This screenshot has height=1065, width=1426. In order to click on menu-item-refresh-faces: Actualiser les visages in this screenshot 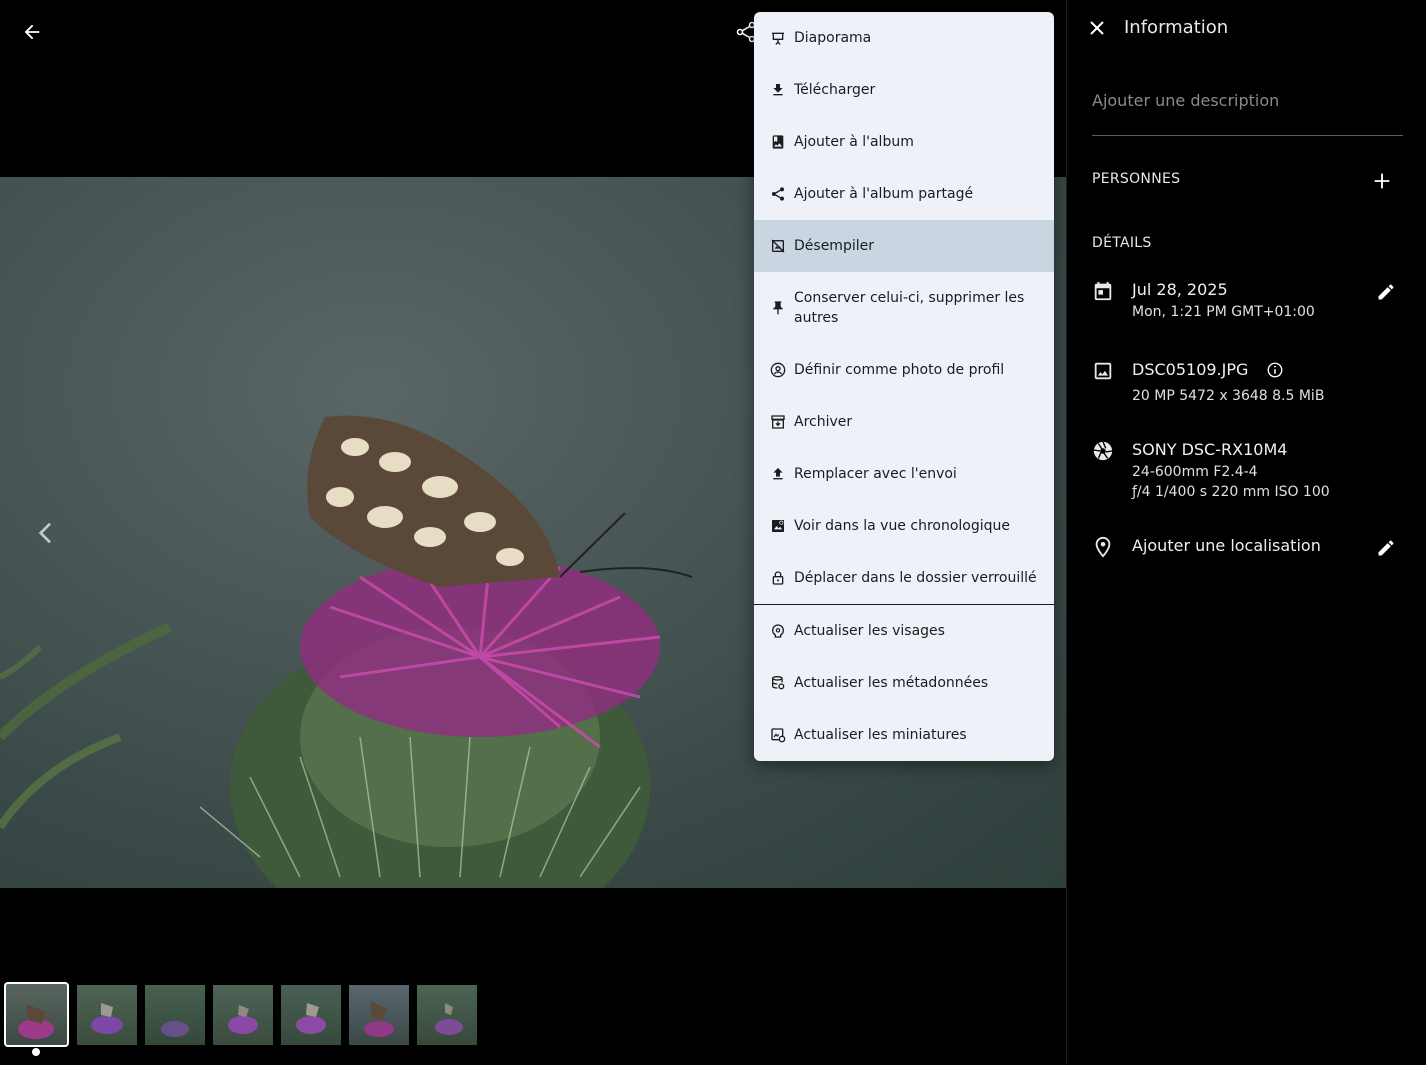, I will do `click(904, 631)`.